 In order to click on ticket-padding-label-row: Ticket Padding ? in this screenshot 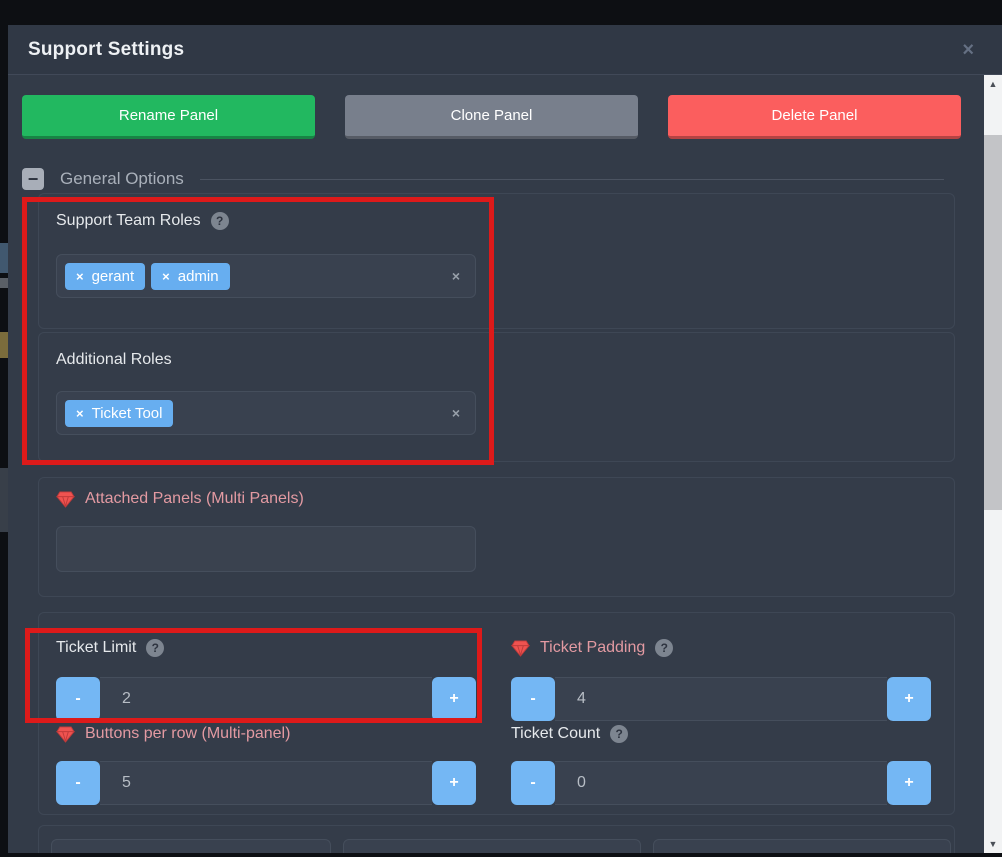, I will do `click(592, 648)`.